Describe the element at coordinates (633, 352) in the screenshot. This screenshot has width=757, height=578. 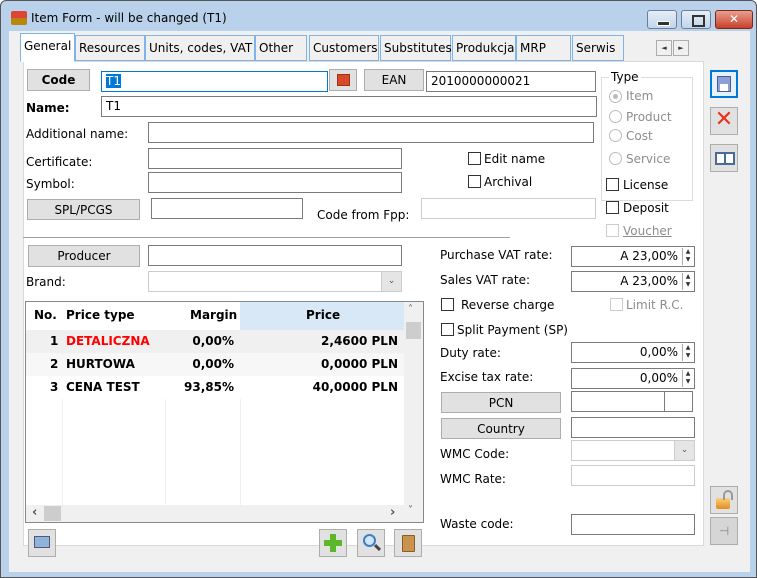
I see `duty-rate-input: 0,00% ▲ ▼` at that location.